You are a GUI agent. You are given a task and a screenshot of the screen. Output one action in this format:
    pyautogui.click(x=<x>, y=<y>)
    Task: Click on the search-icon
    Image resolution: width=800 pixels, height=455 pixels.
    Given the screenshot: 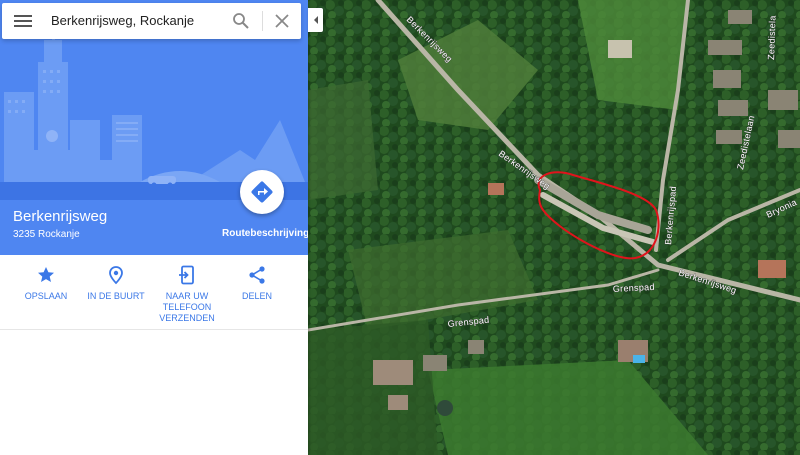 What is the action you would take?
    pyautogui.click(x=241, y=21)
    